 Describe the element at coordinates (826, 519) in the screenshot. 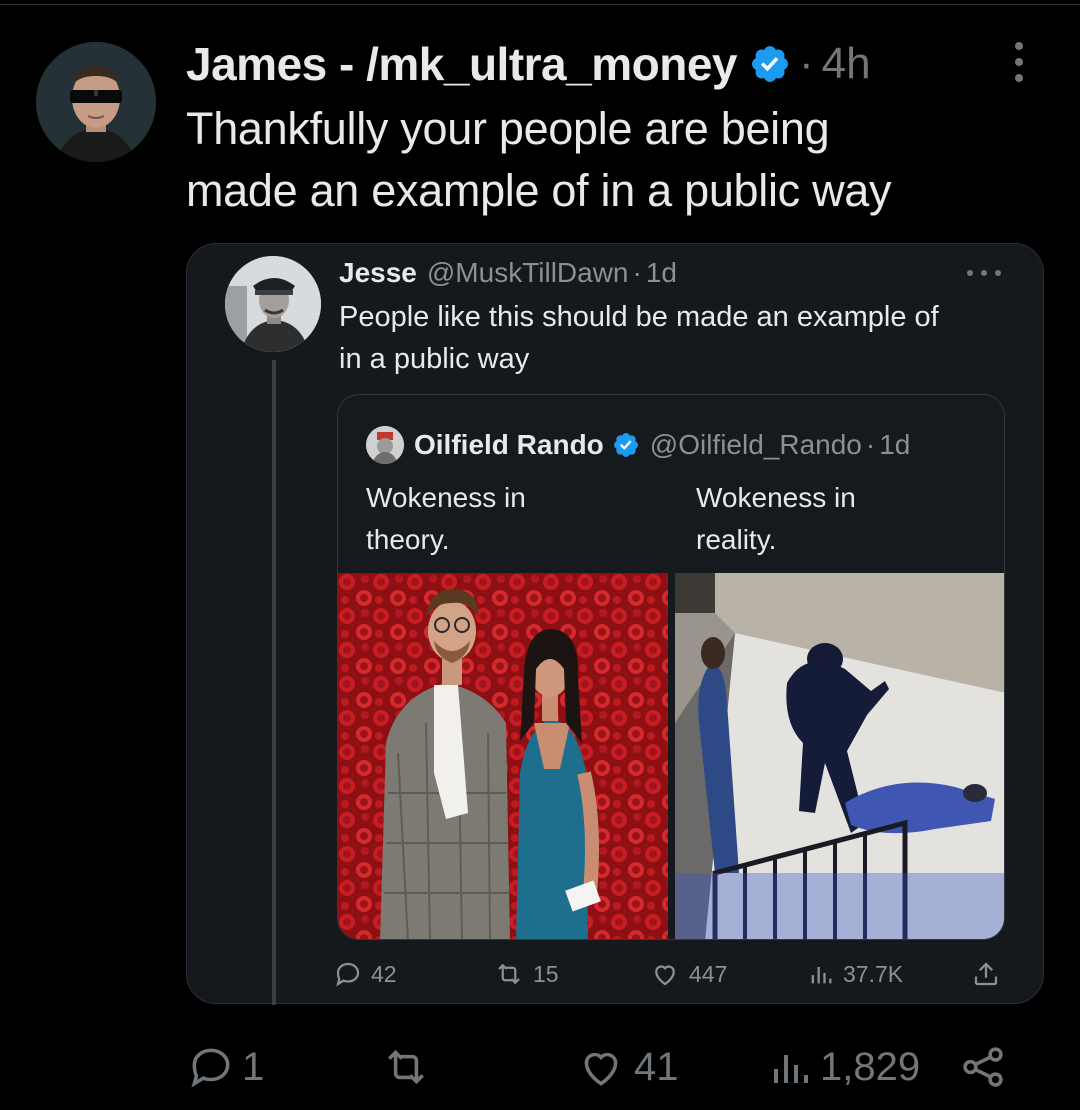

I see `caption-right: Wokeness in reality.` at that location.